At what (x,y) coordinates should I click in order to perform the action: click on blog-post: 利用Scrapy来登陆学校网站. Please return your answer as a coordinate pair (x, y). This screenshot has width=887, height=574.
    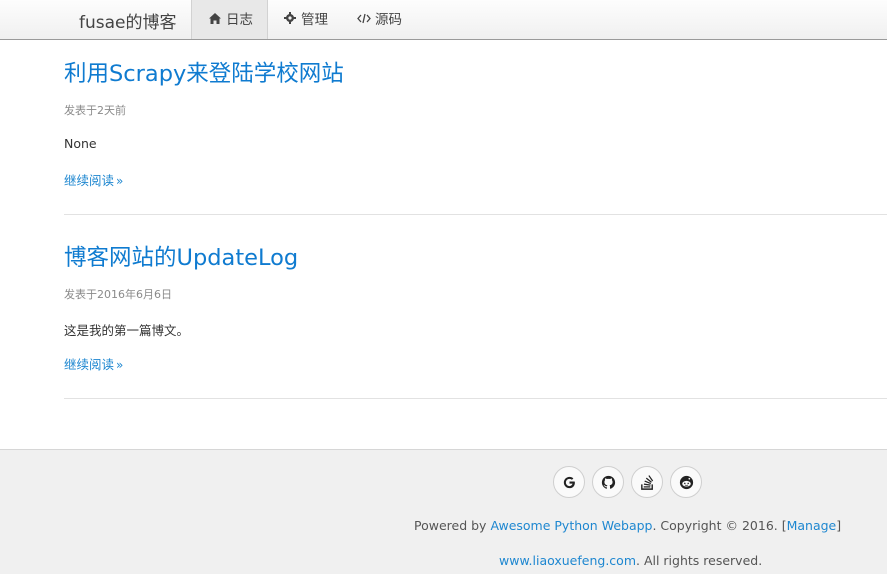
    Looking at the image, I should click on (475, 72).